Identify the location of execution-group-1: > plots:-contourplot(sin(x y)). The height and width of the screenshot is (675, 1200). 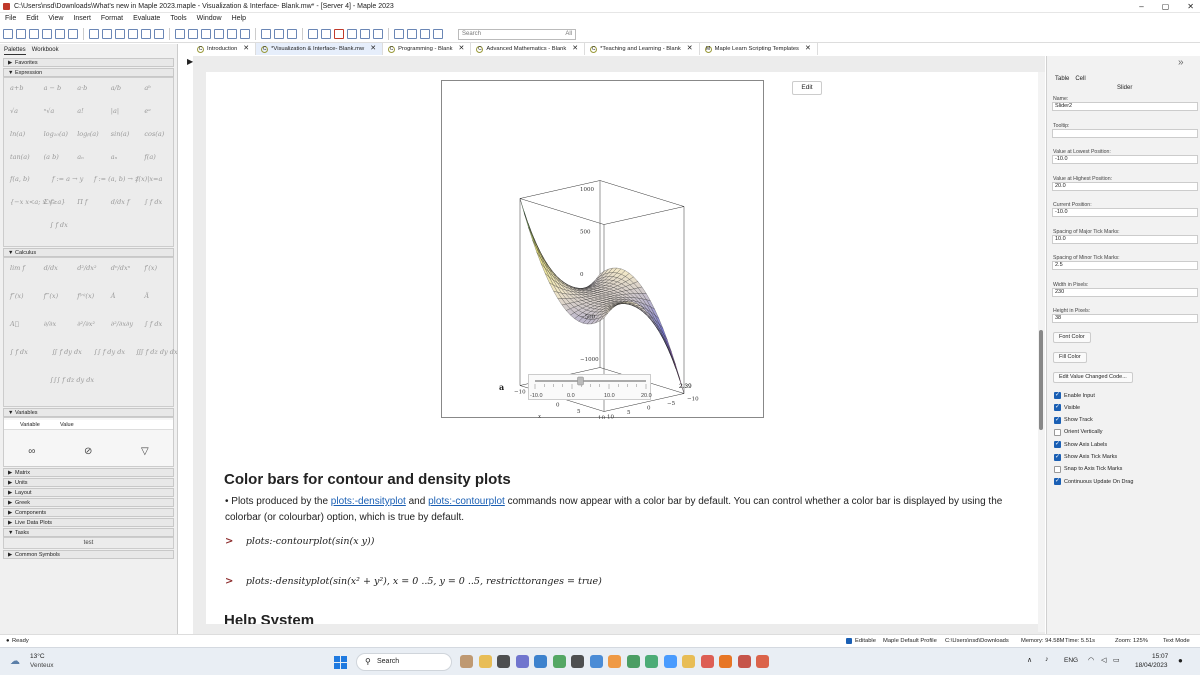
(299, 540).